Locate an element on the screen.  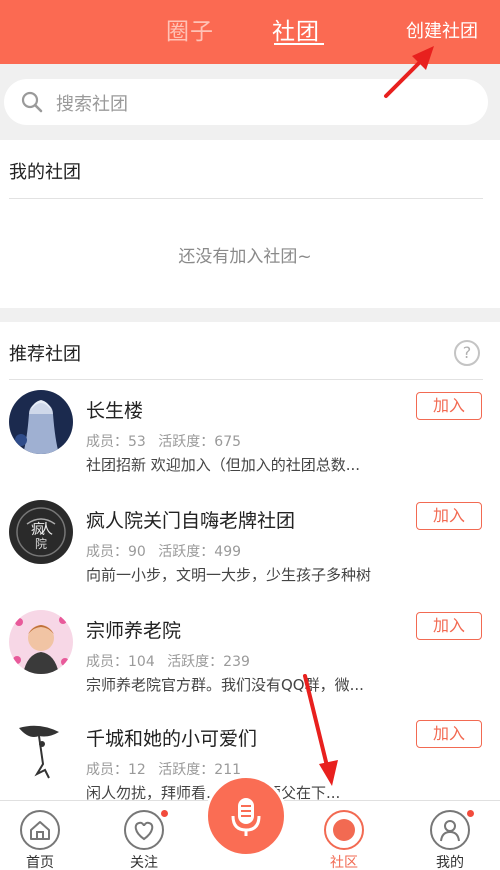
my-clubs-title: 我的社团 is located at coordinates (45, 172).